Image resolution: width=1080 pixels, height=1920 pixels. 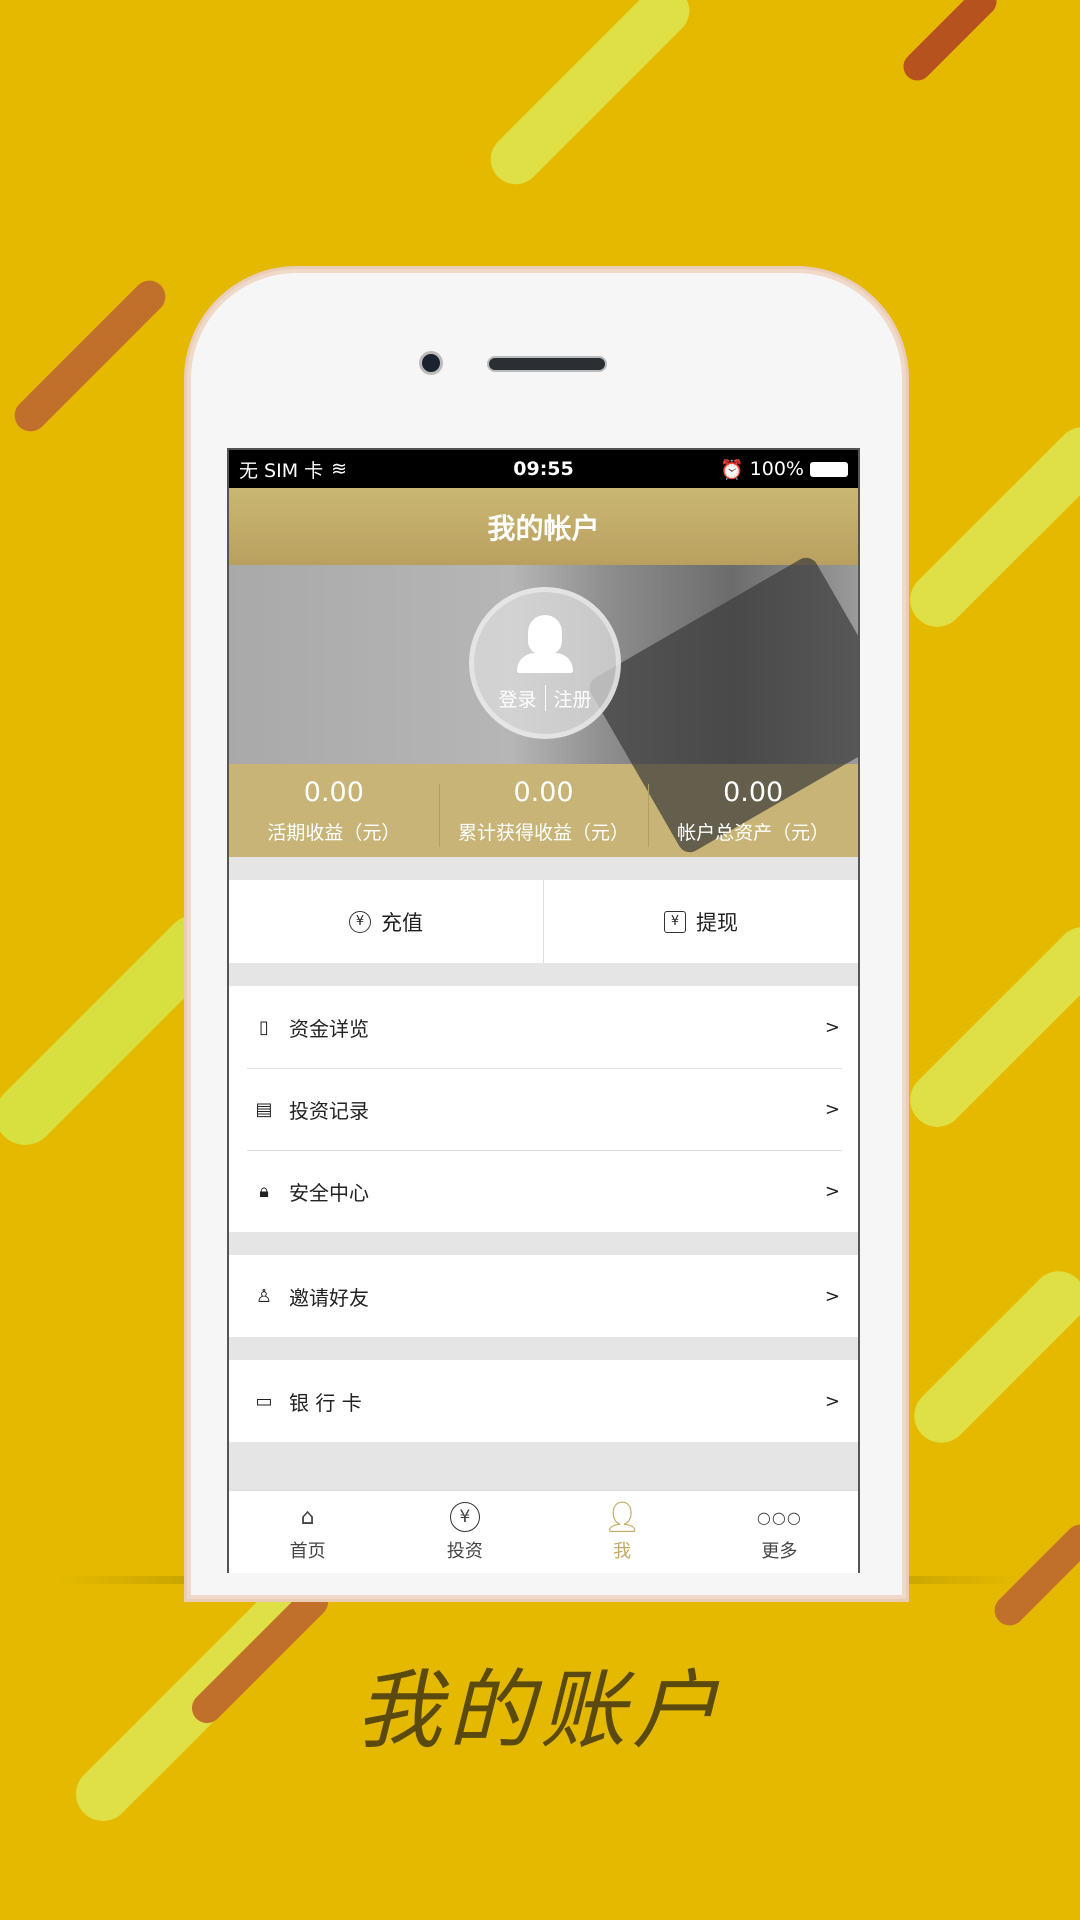 I want to click on book-icon: ▯, so click(x=264, y=1027).